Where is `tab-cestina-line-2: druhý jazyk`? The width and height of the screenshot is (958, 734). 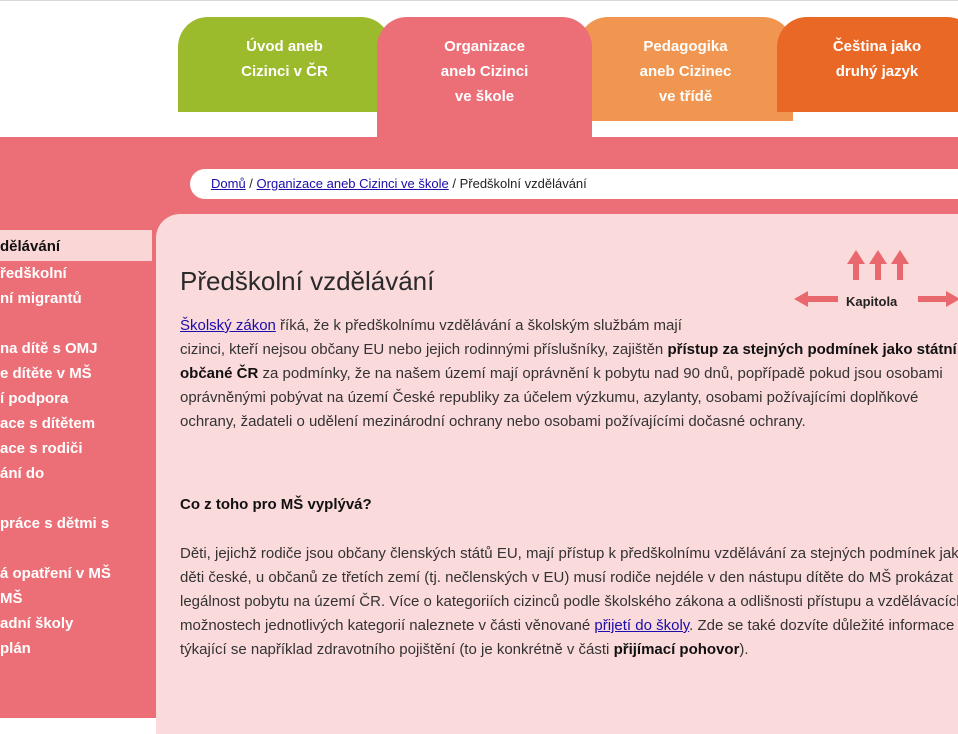
tab-cestina-line-2: druhý jazyk is located at coordinates (877, 71).